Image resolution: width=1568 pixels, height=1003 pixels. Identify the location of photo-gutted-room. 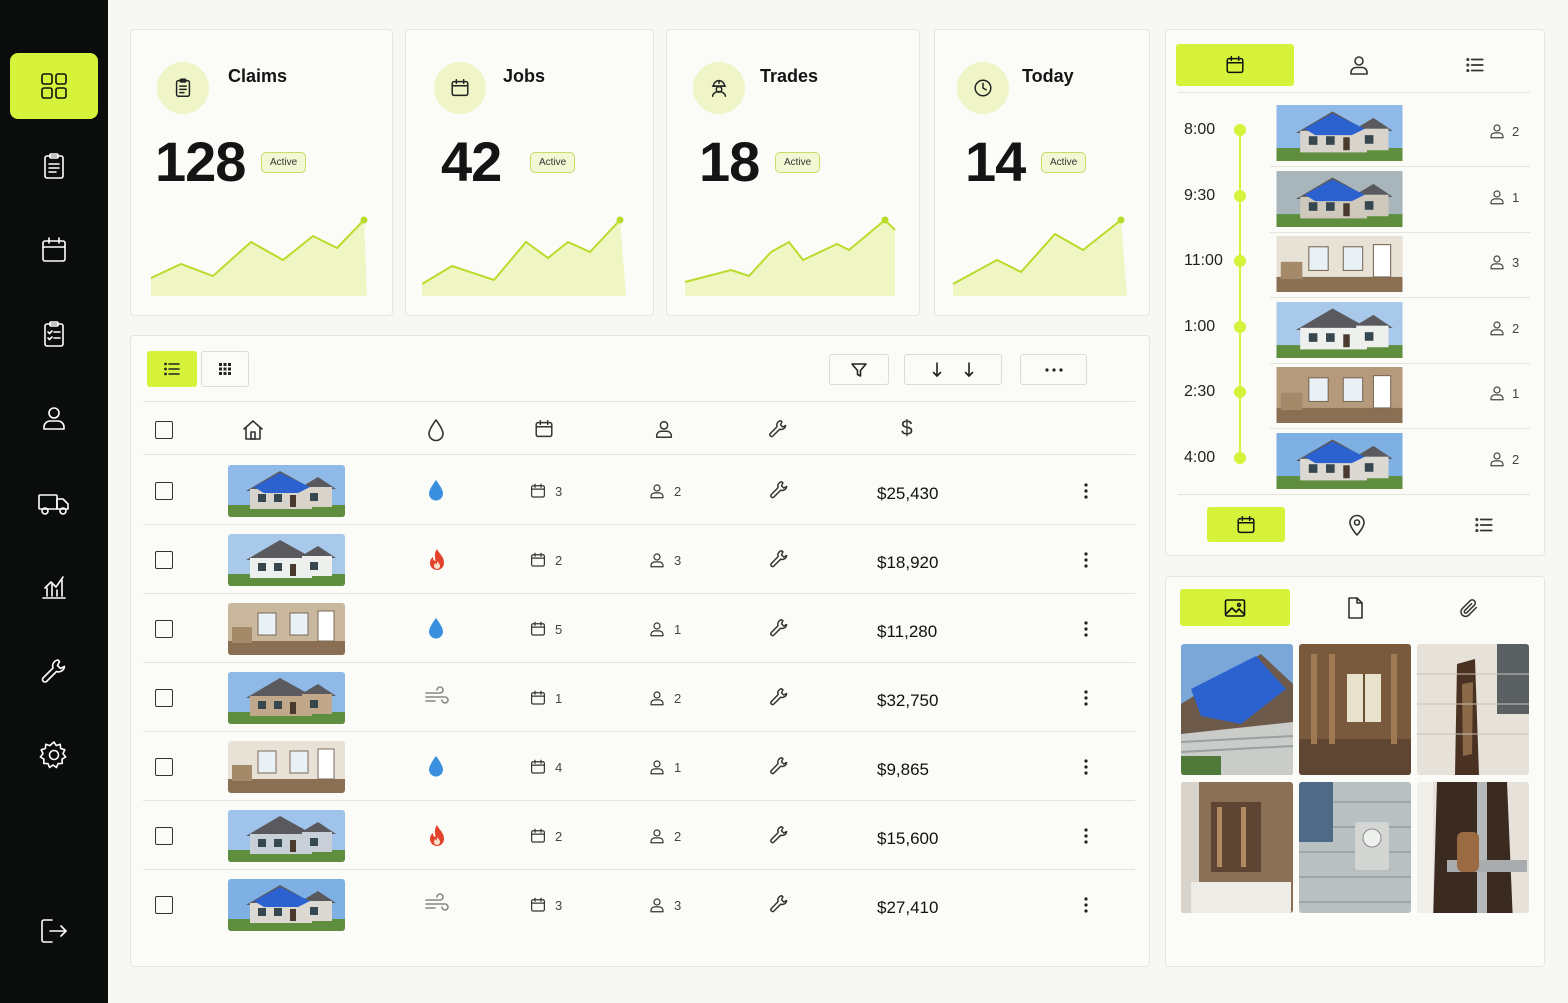
(1355, 709).